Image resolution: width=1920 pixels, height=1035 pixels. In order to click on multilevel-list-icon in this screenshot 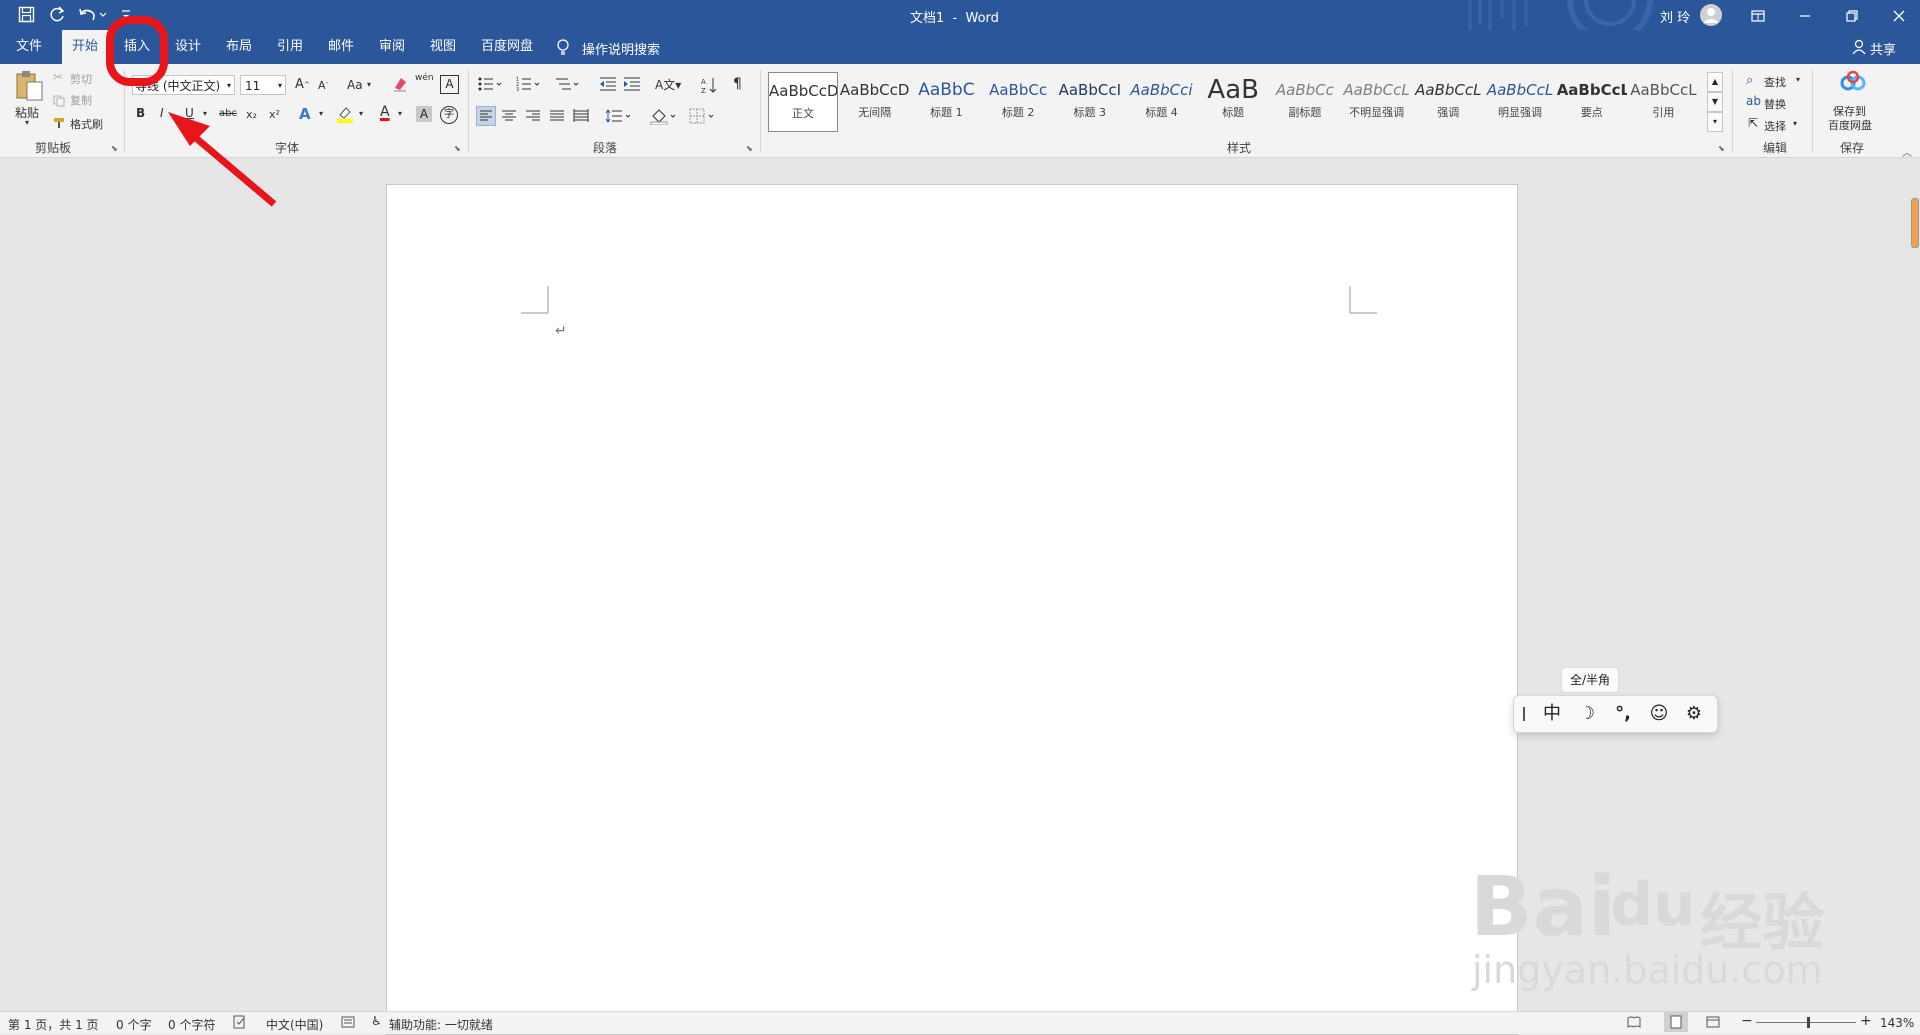, I will do `click(568, 84)`.